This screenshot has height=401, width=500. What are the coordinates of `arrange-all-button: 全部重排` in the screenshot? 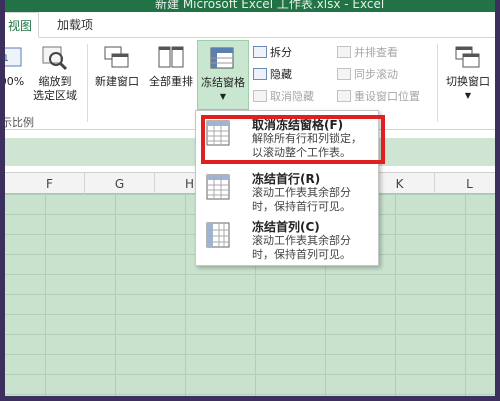 It's located at (171, 66).